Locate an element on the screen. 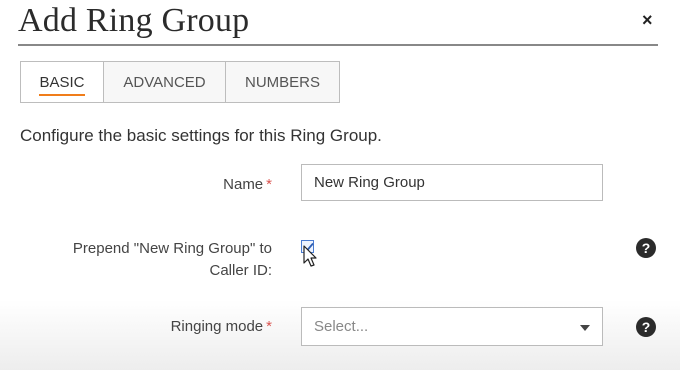 The width and height of the screenshot is (680, 370). name-input is located at coordinates (452, 182).